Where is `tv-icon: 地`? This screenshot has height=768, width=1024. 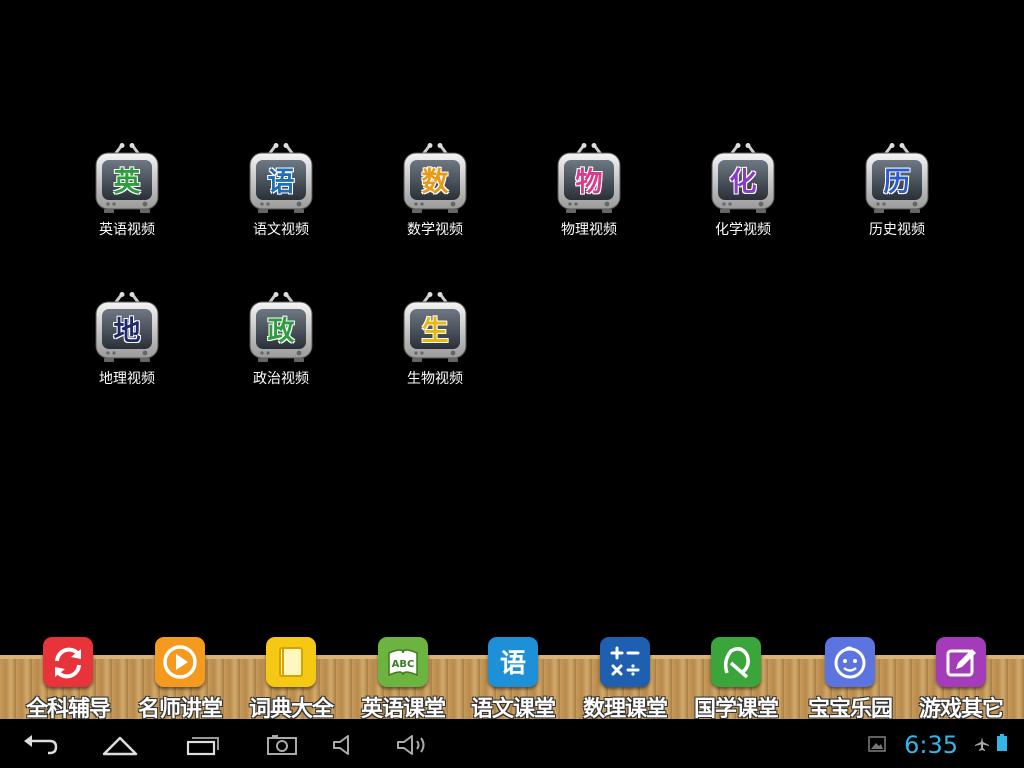
tv-icon: 地 is located at coordinates (127, 328).